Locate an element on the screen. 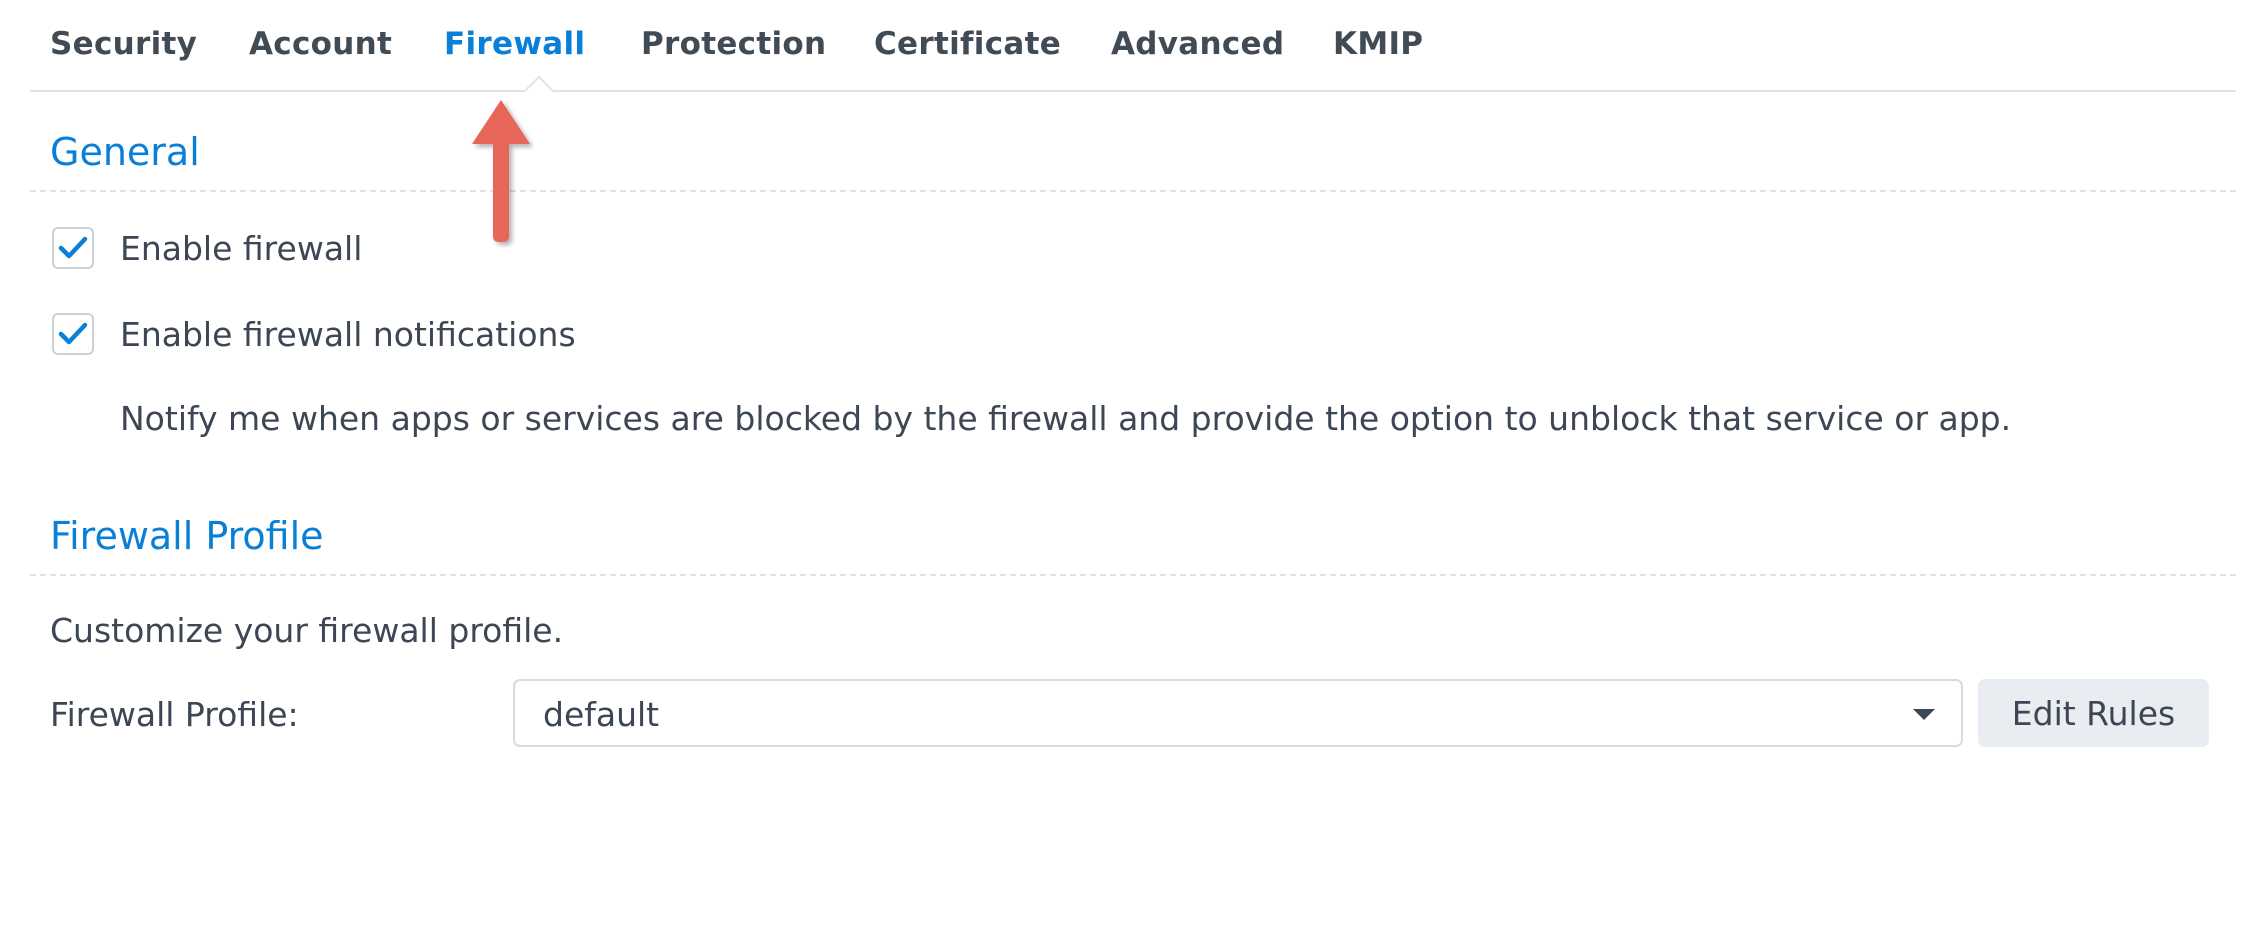  tab-kmip: KMIP is located at coordinates (1378, 44).